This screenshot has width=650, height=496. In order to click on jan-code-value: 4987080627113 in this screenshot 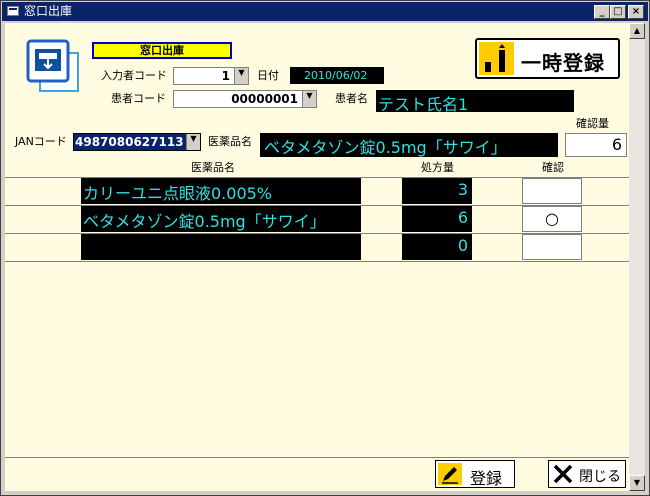, I will do `click(129, 142)`.